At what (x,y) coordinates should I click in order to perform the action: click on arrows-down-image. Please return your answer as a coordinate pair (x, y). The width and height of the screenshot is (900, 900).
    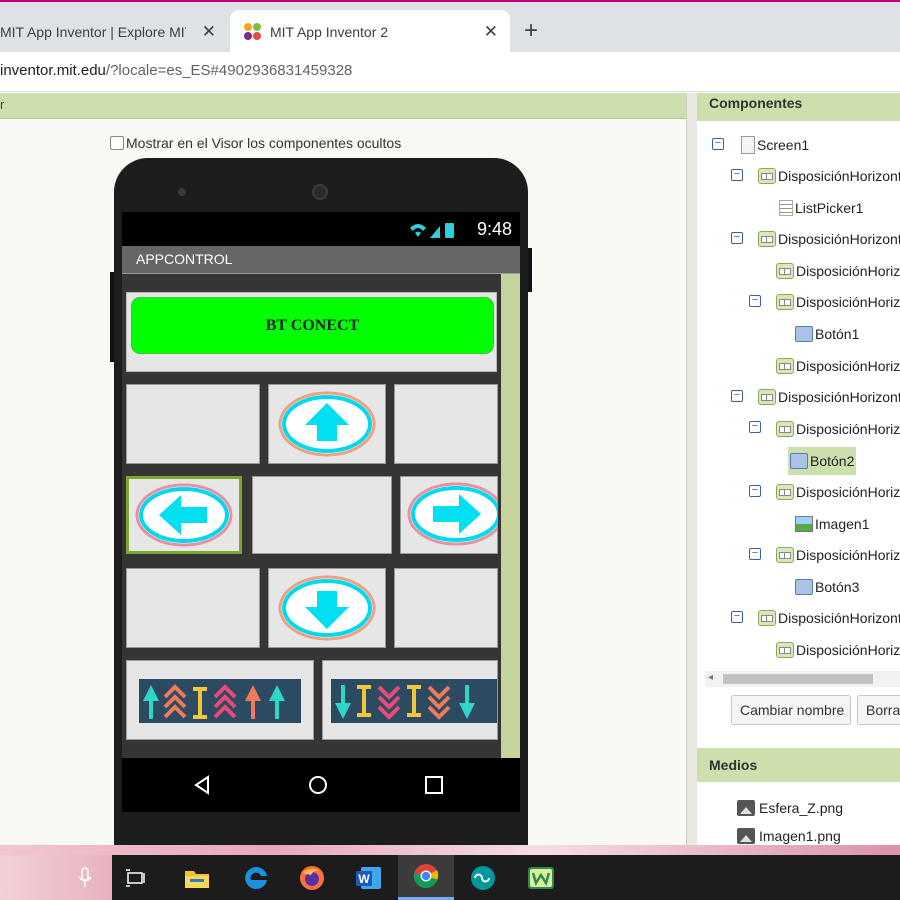
    Looking at the image, I should click on (410, 700).